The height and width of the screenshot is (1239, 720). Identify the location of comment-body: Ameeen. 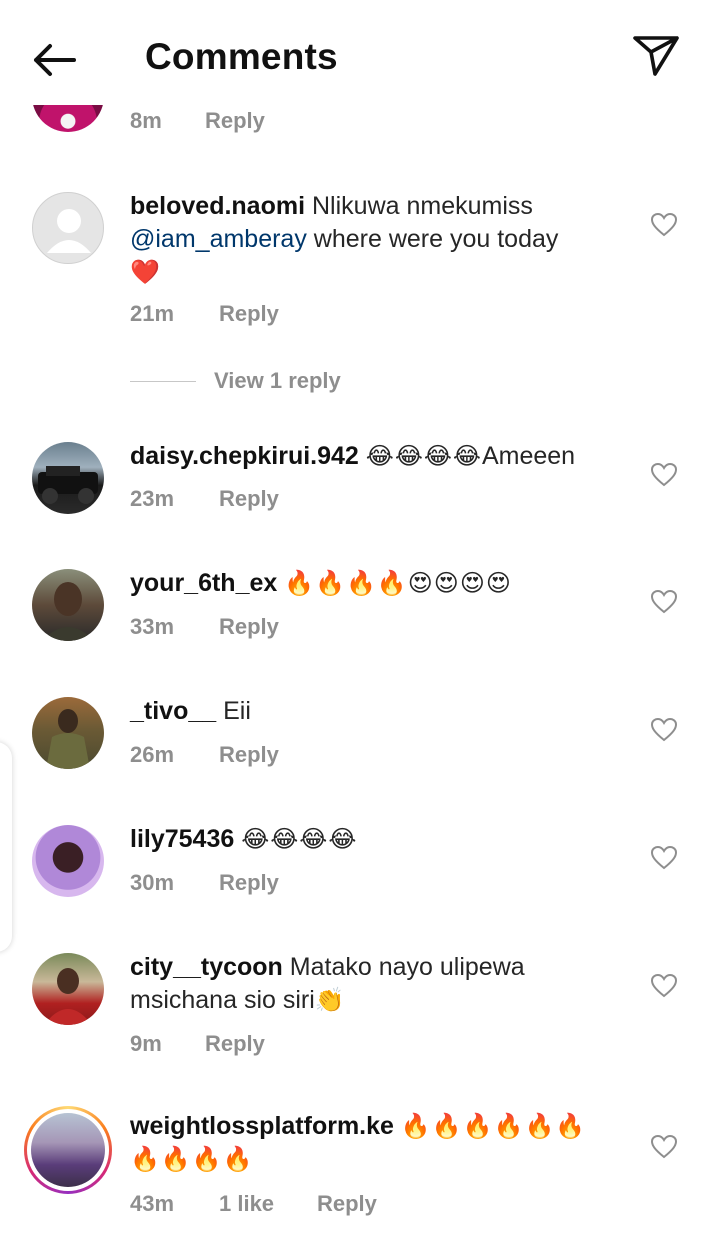
(528, 456).